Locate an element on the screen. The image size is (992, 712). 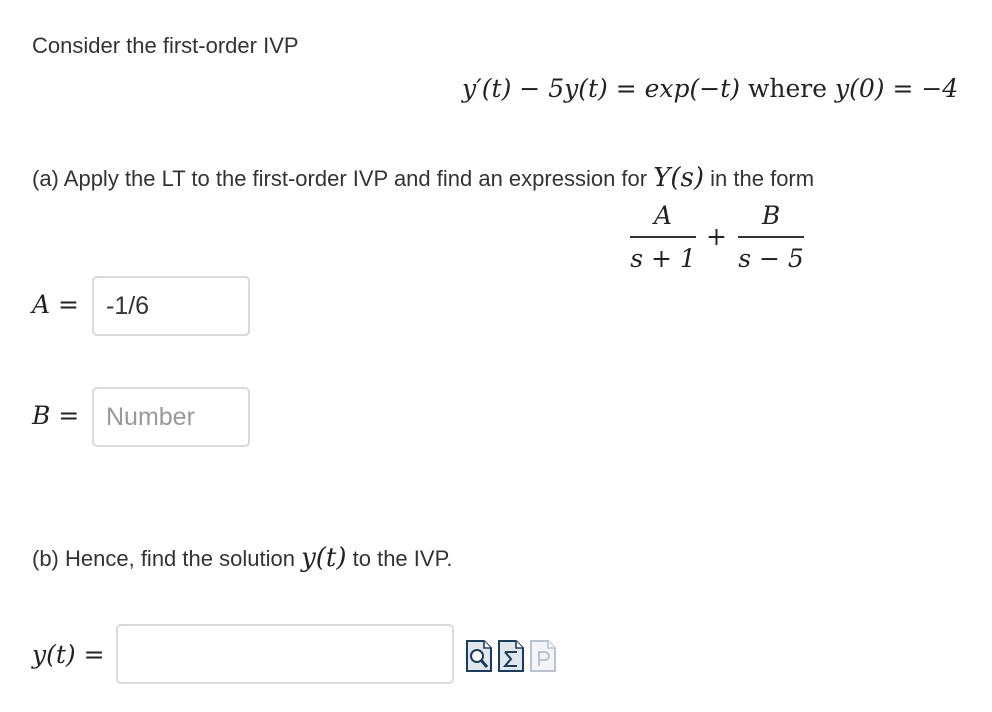
fraction-a-bar is located at coordinates (663, 237).